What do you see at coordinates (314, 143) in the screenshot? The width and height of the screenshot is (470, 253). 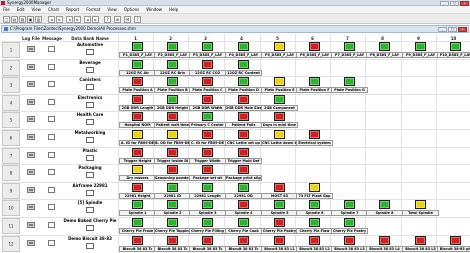 I see `chart-label: Electrical system` at bounding box center [314, 143].